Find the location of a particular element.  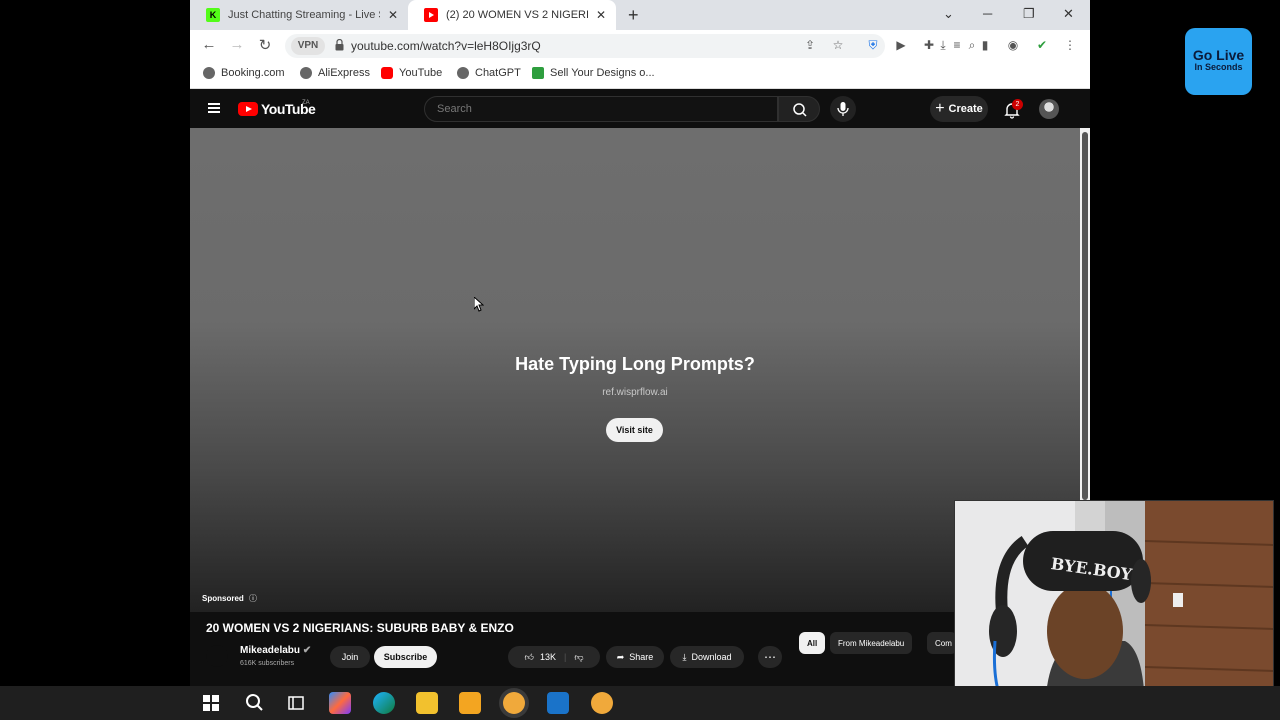

scrollbar-thumb is located at coordinates (1085, 316).